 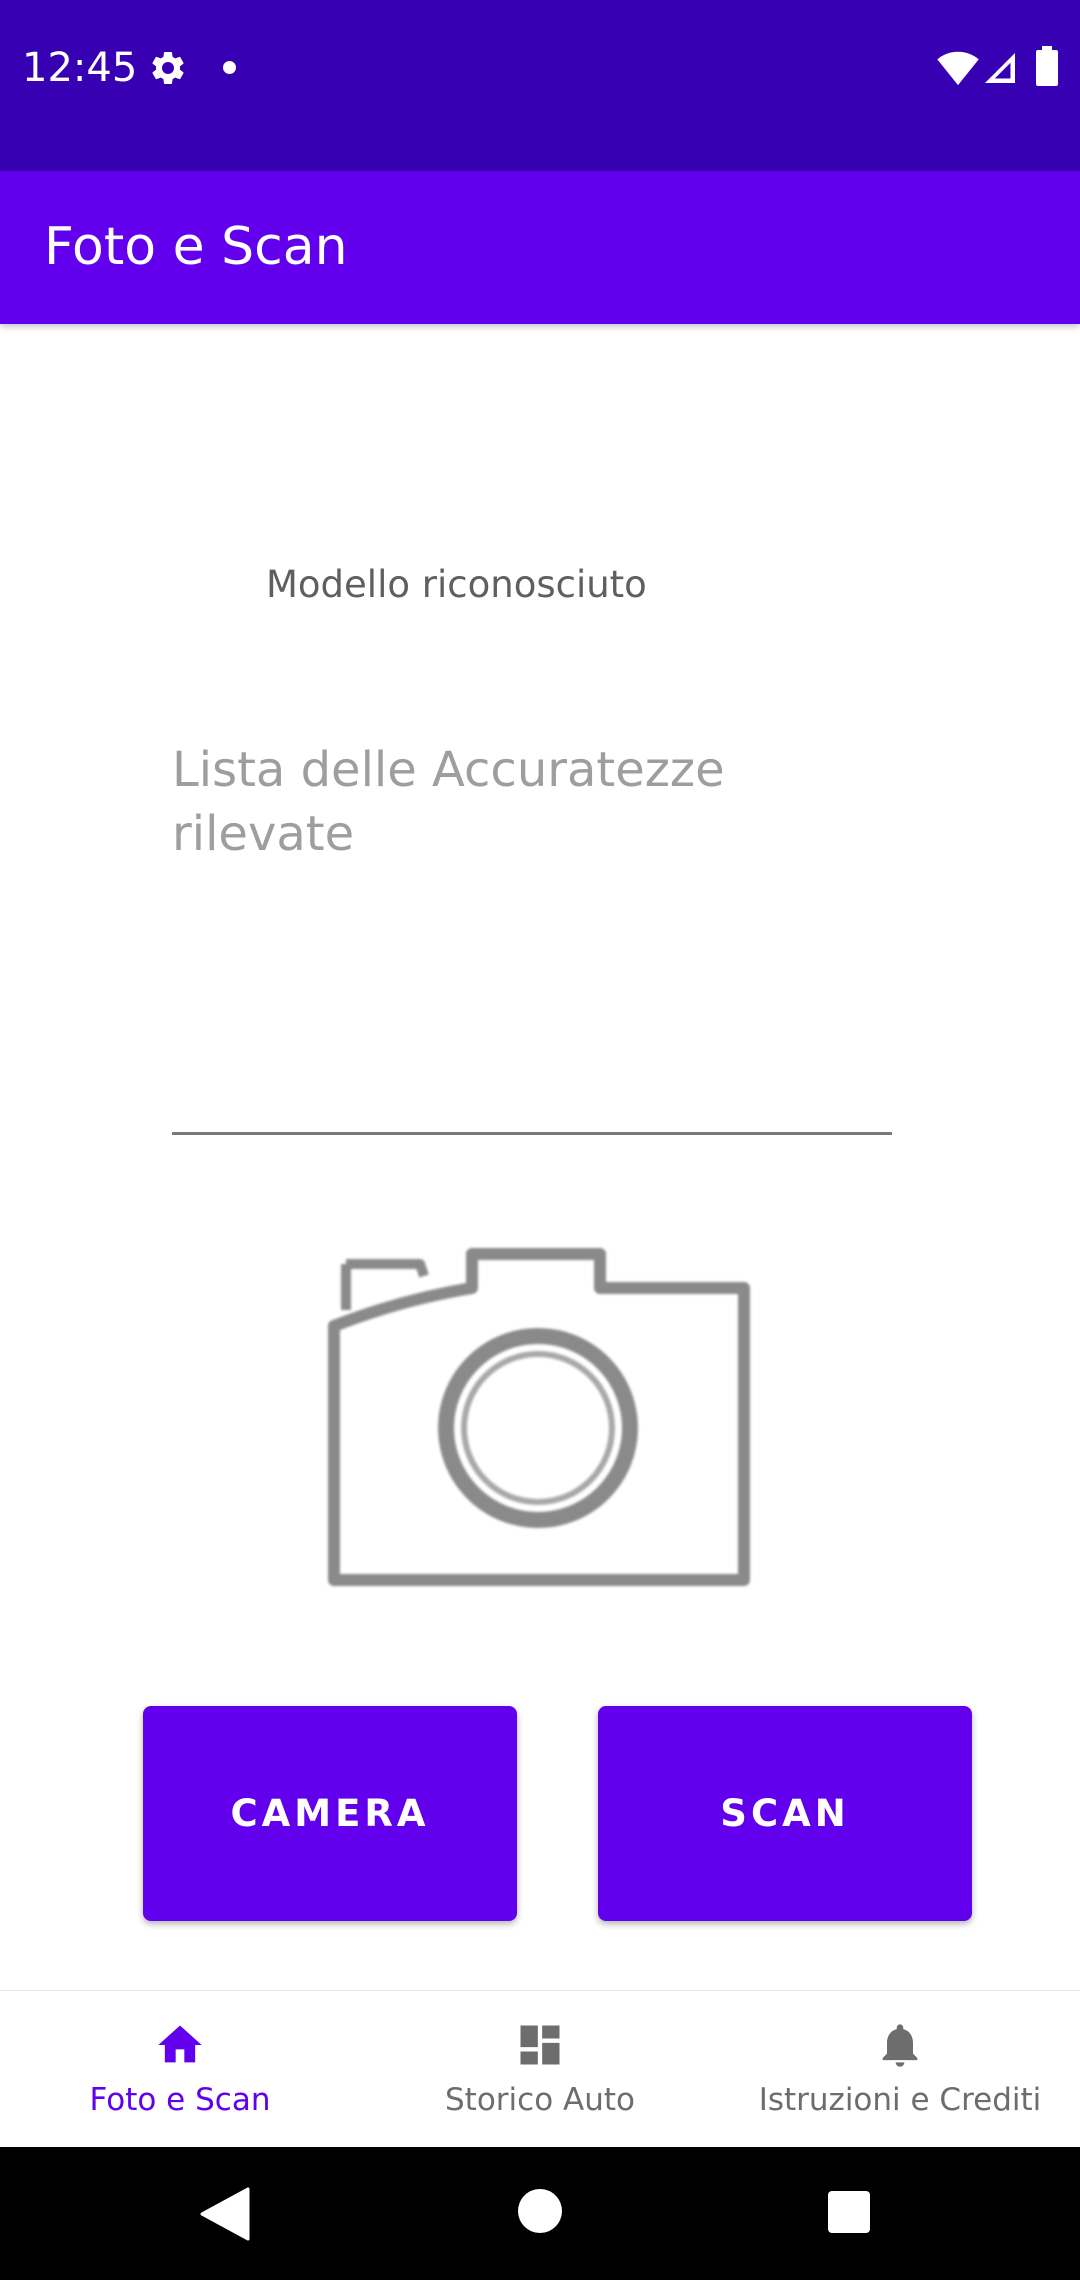 What do you see at coordinates (540, 85) in the screenshot?
I see `status-bar: 12:45` at bounding box center [540, 85].